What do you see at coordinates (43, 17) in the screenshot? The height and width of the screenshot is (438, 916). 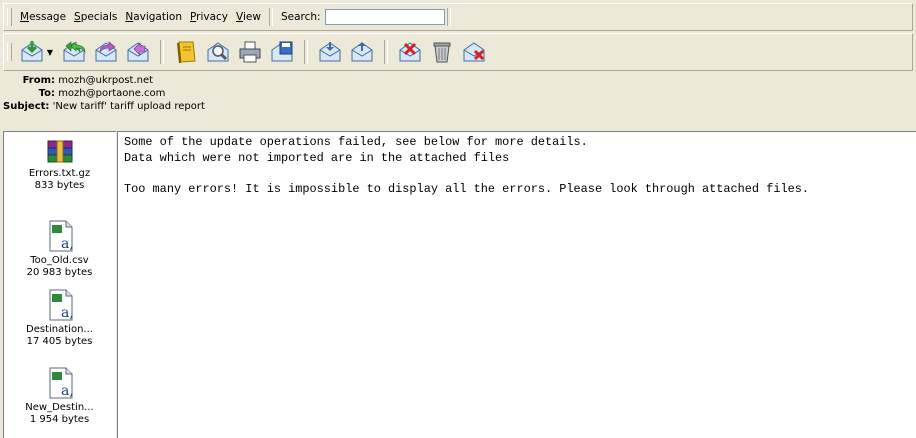 I see `menu-message: Message` at bounding box center [43, 17].